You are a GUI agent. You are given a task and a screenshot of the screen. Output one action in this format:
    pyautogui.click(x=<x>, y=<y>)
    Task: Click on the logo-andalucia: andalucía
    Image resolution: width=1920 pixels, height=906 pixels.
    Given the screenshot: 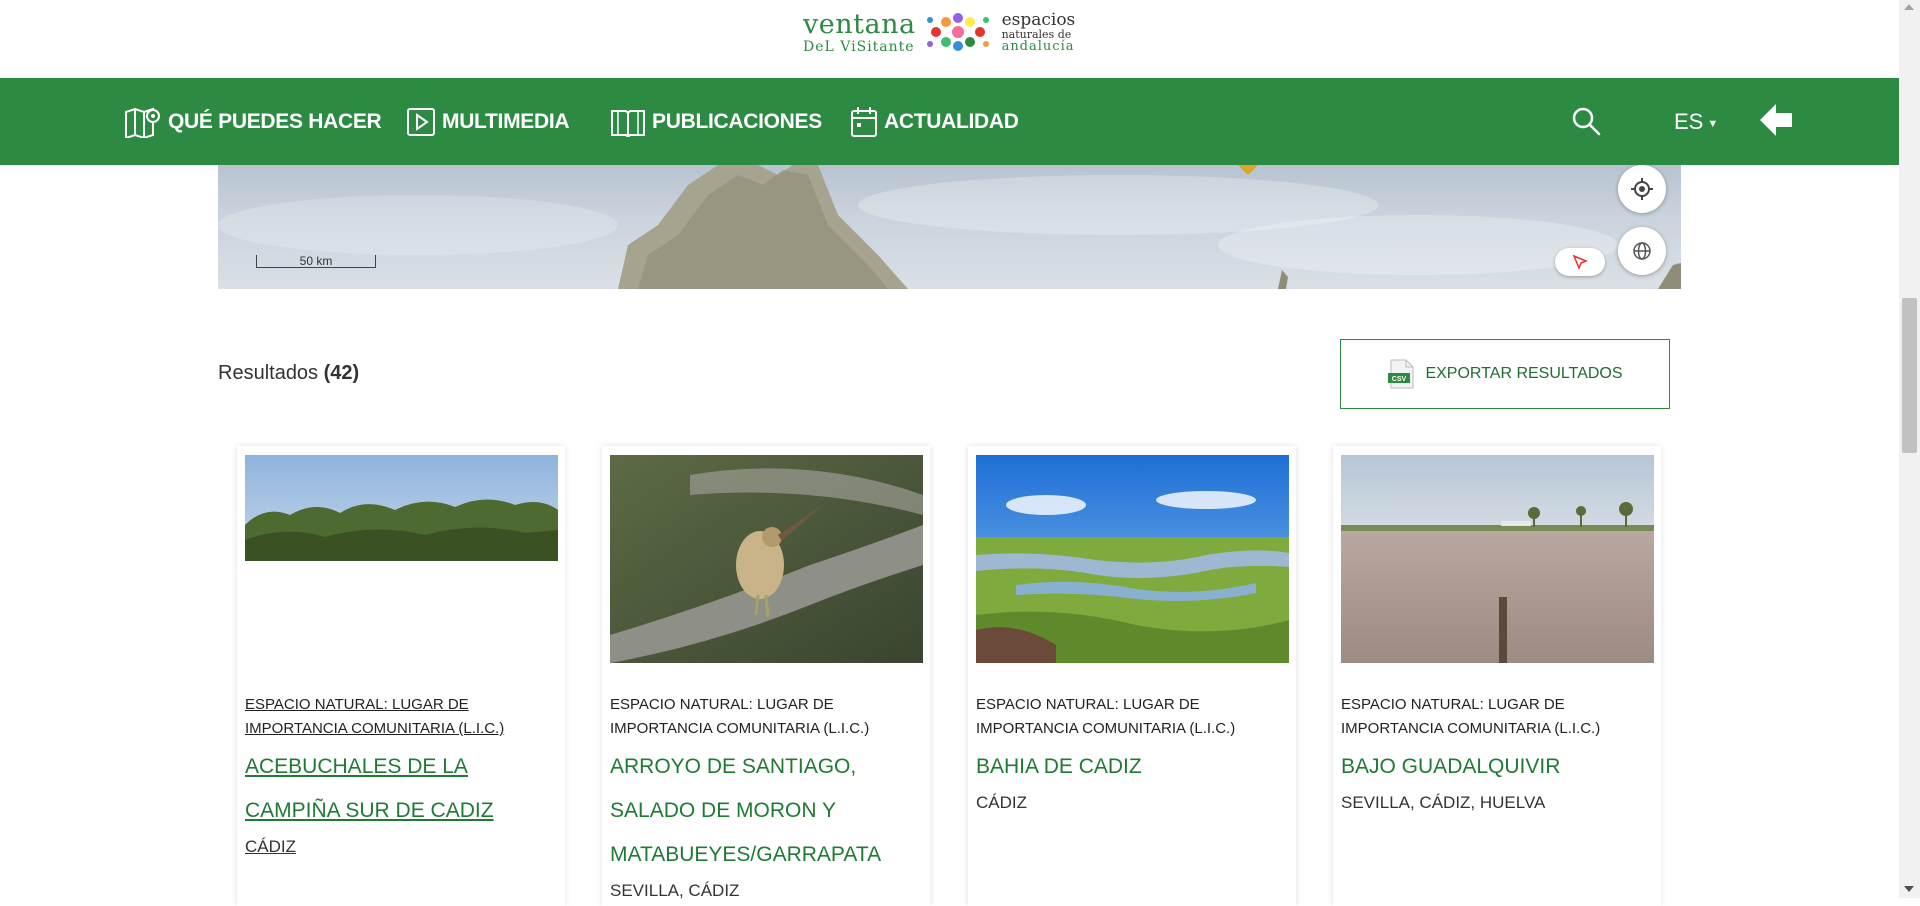 What is the action you would take?
    pyautogui.click(x=1038, y=46)
    